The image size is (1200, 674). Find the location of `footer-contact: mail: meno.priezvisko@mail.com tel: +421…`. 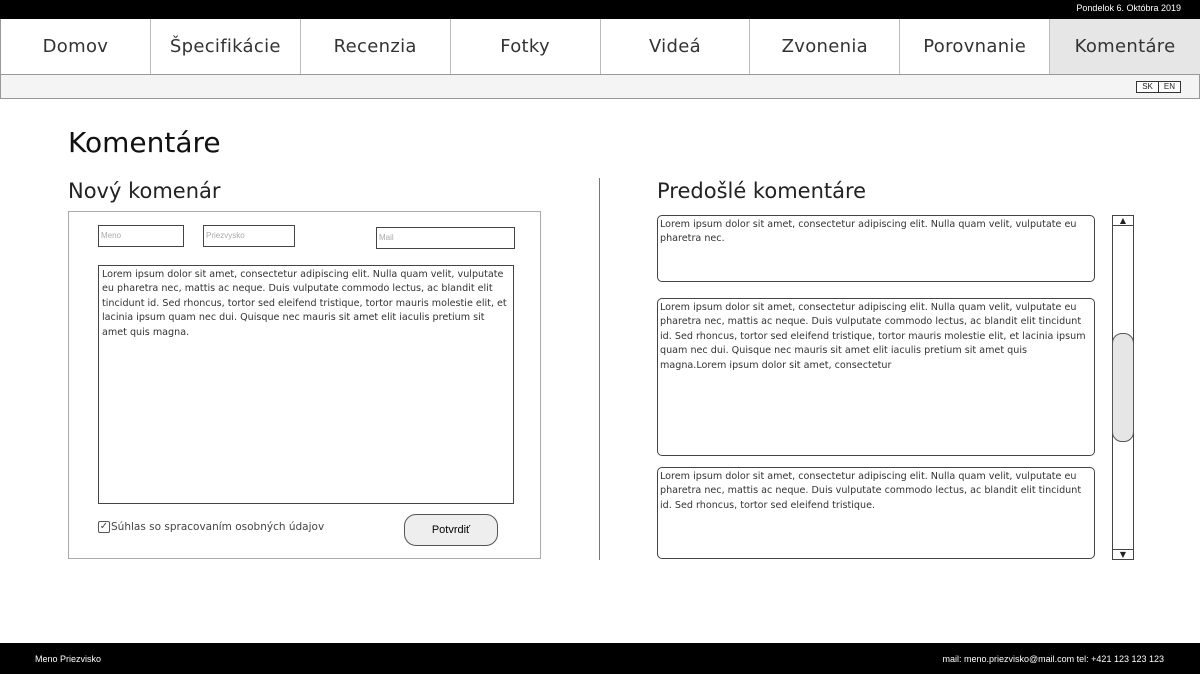

footer-contact: mail: meno.priezvisko@mail.com tel: +421… is located at coordinates (1053, 659).